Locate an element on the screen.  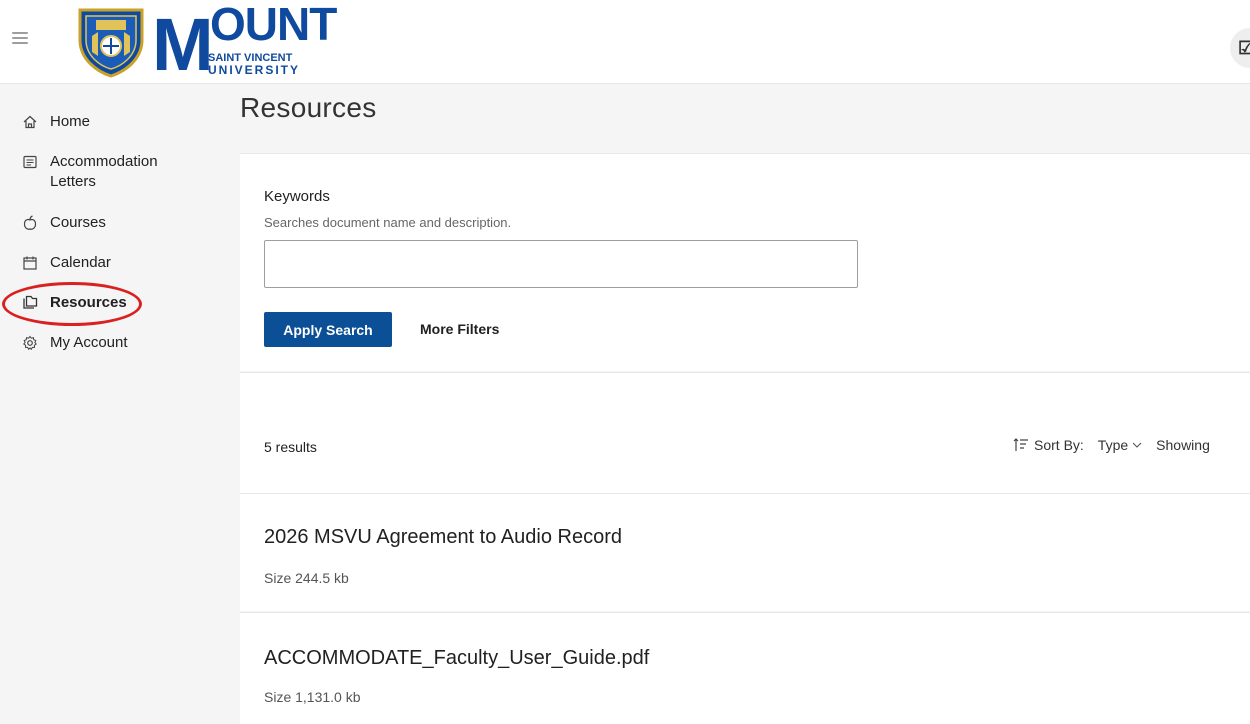
sort-icon is located at coordinates (1020, 444).